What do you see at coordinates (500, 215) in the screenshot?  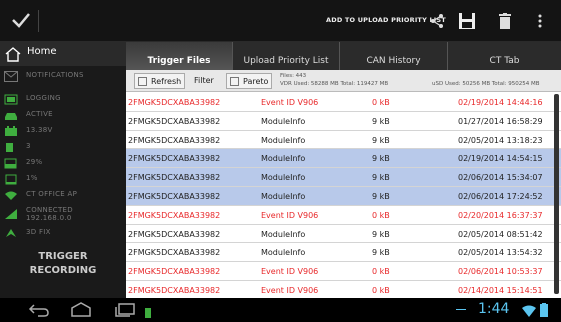 I see `date-cell: 02/20/2014 16:37:37` at bounding box center [500, 215].